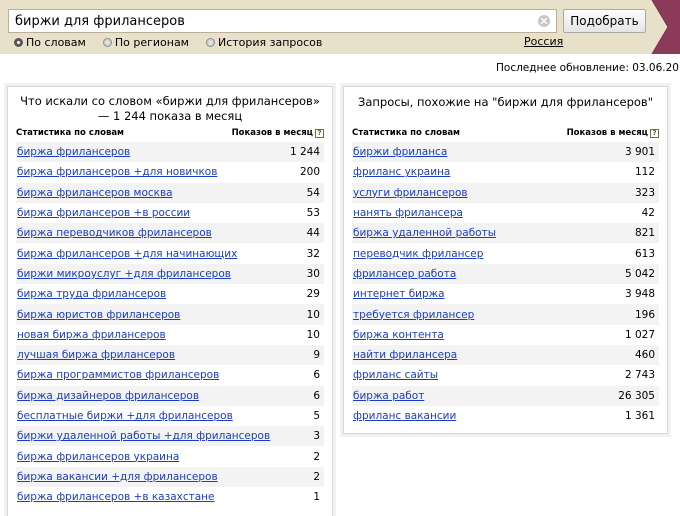  What do you see at coordinates (98, 457) in the screenshot?
I see `phrase-link: биржа фрилансеров украина` at bounding box center [98, 457].